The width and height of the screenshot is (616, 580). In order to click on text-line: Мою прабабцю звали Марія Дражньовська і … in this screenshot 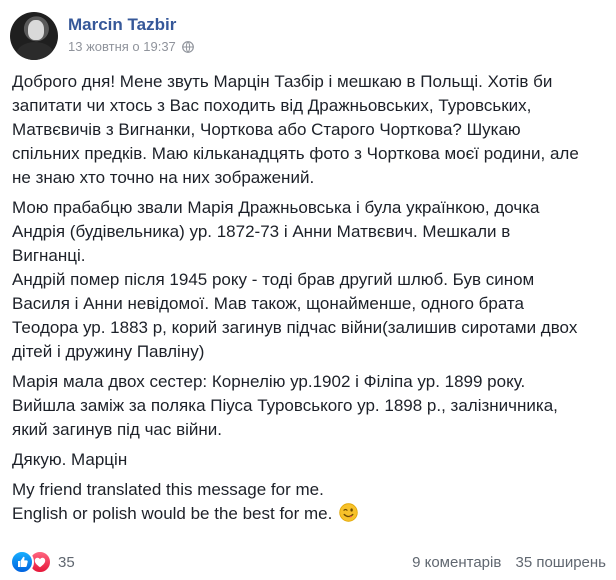, I will do `click(276, 207)`.